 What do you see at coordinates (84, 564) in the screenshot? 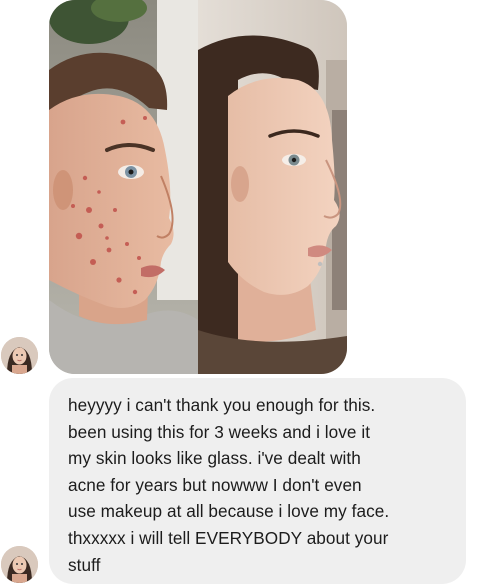
I see `message-line: stuff` at bounding box center [84, 564].